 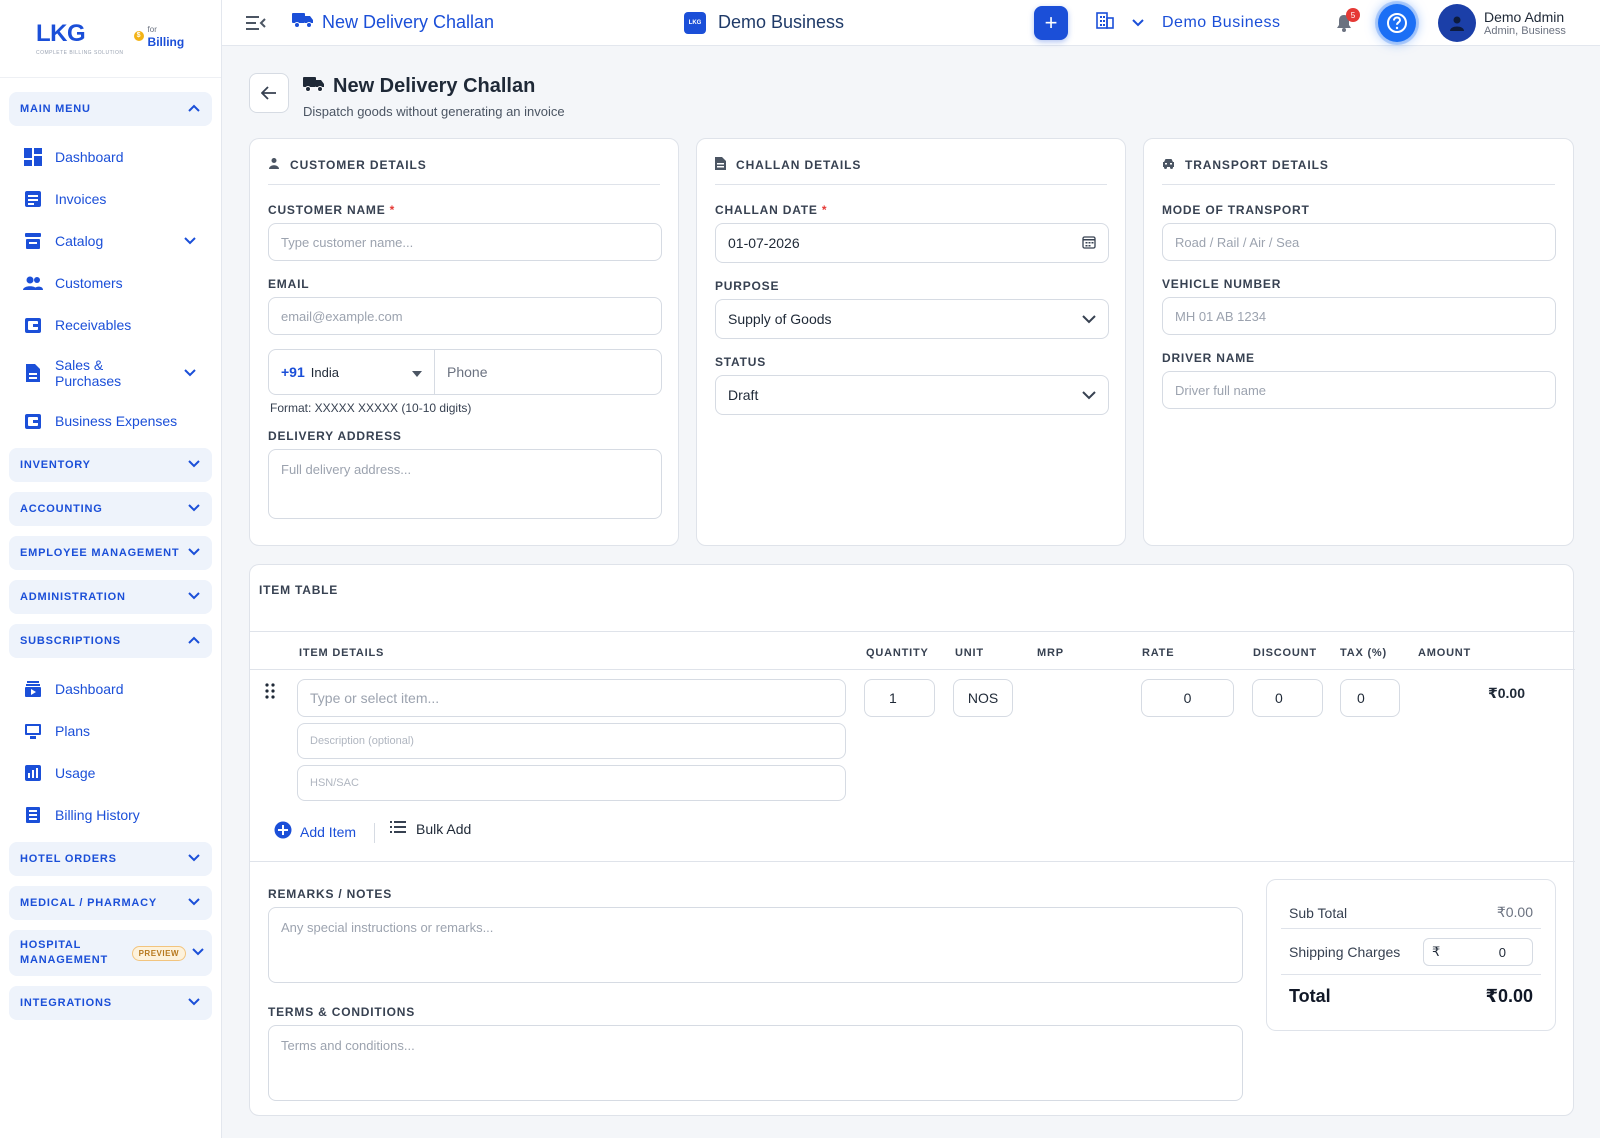 I want to click on customer-name-label: CUSTOMER NAME *, so click(x=332, y=210).